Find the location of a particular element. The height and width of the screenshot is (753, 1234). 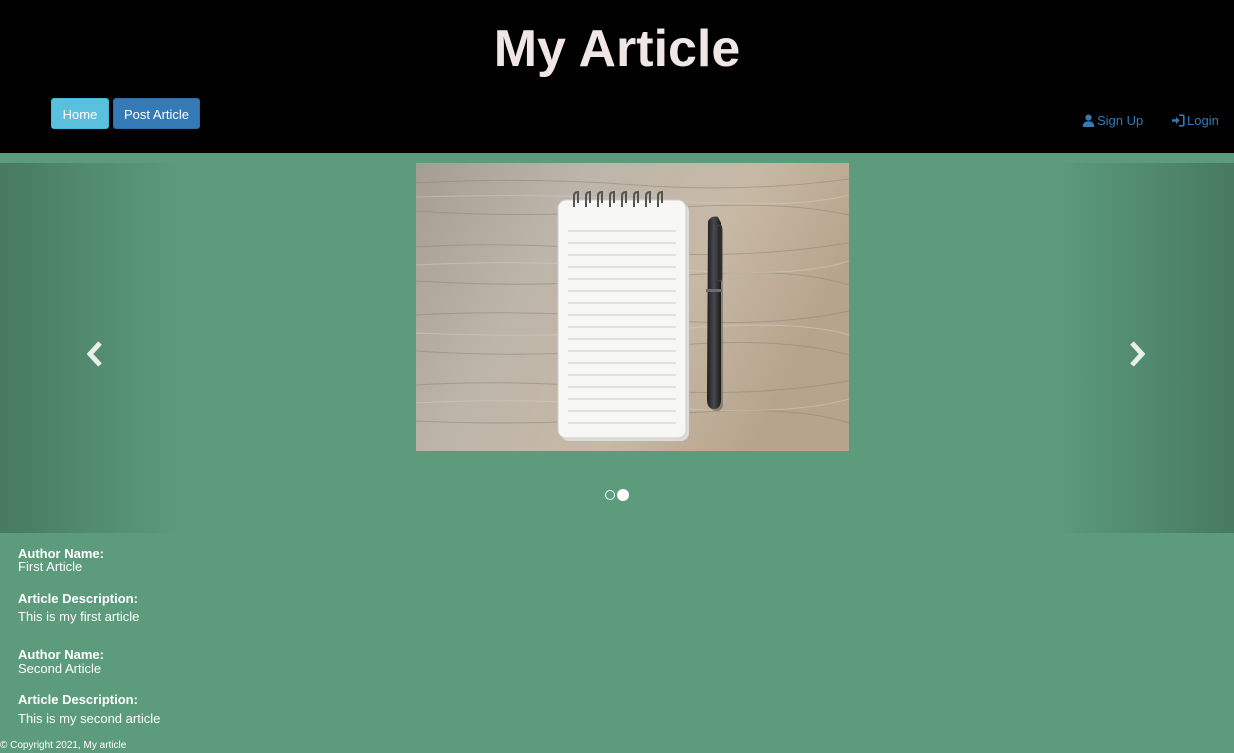

article-description-value: This is my second article is located at coordinates (89, 718).